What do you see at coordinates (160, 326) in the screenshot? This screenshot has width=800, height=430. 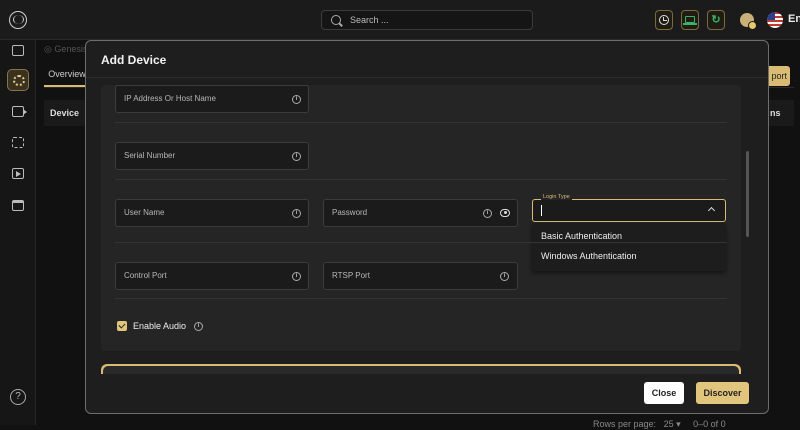 I see `enable-audio-label: Enable Audio` at bounding box center [160, 326].